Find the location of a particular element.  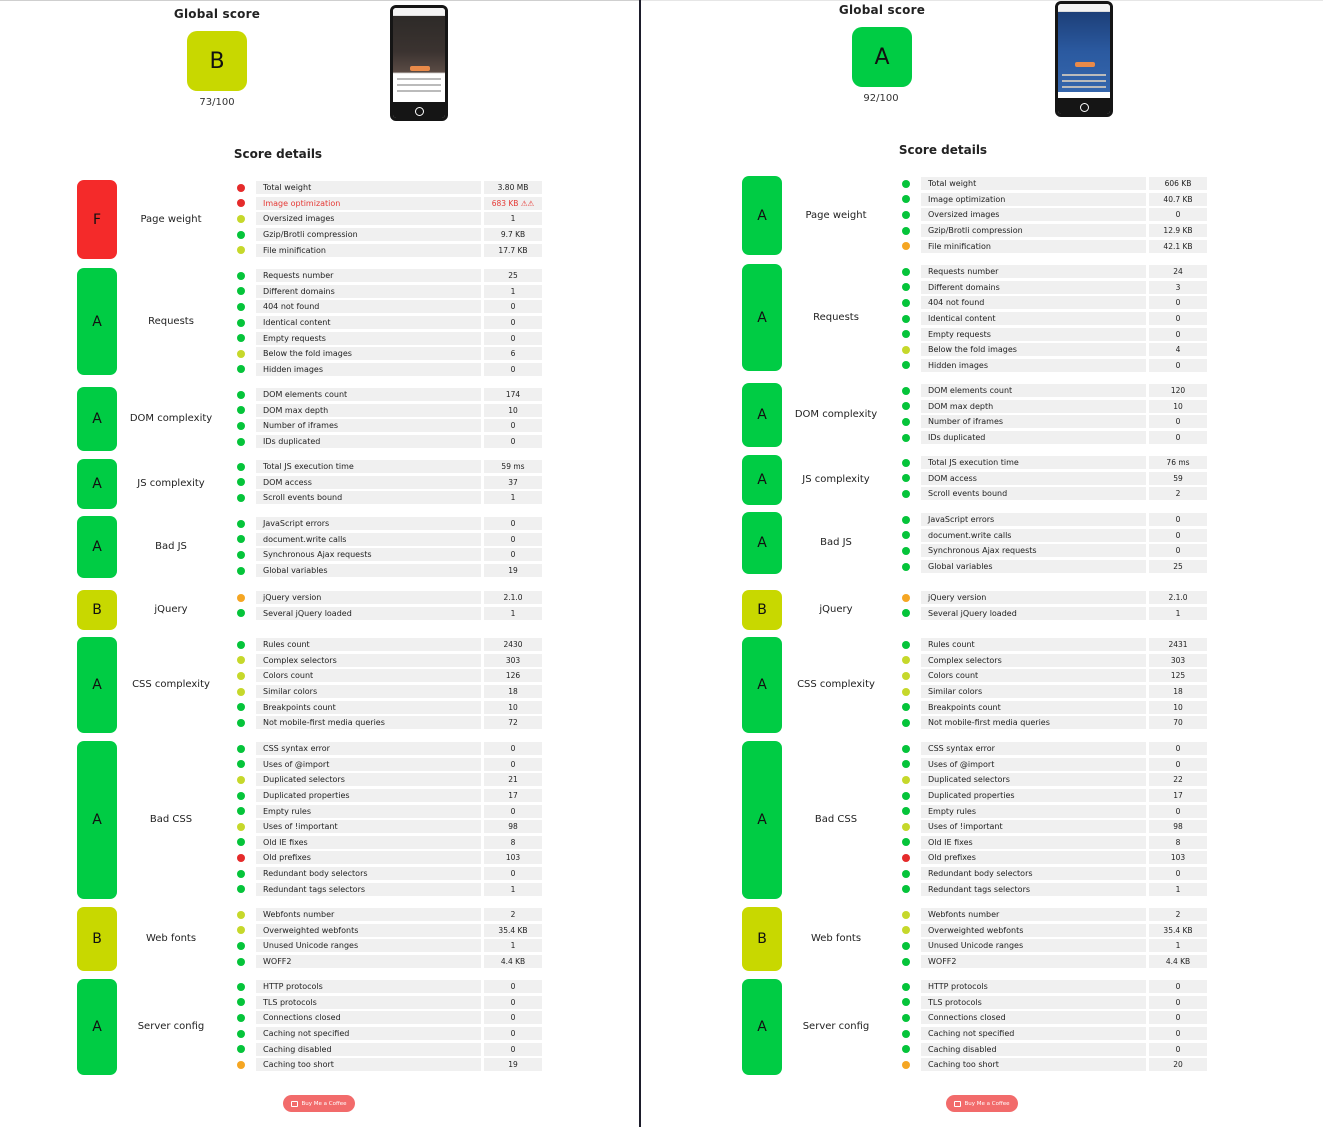

metric-row: Different domains 1 is located at coordinates (386, 292).